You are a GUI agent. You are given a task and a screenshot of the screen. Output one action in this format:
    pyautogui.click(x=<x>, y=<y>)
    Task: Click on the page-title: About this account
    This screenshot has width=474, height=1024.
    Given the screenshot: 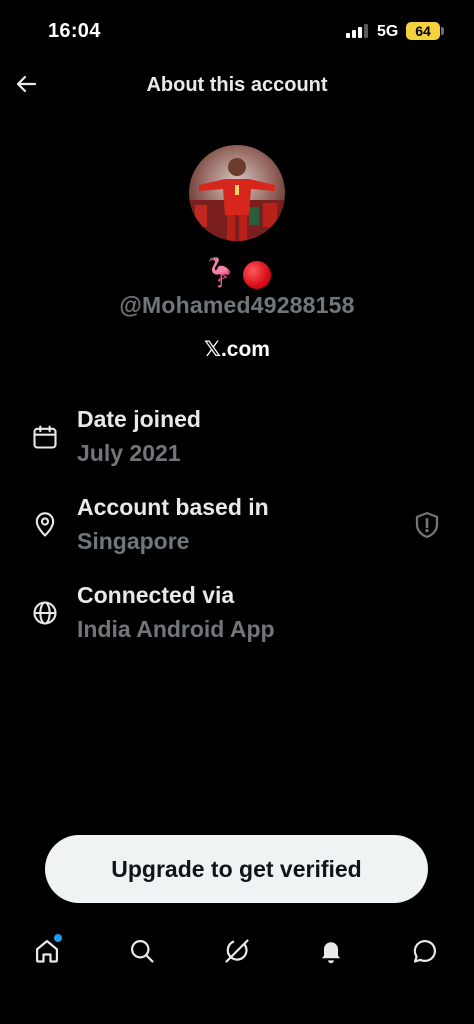 What is the action you would take?
    pyautogui.click(x=237, y=85)
    